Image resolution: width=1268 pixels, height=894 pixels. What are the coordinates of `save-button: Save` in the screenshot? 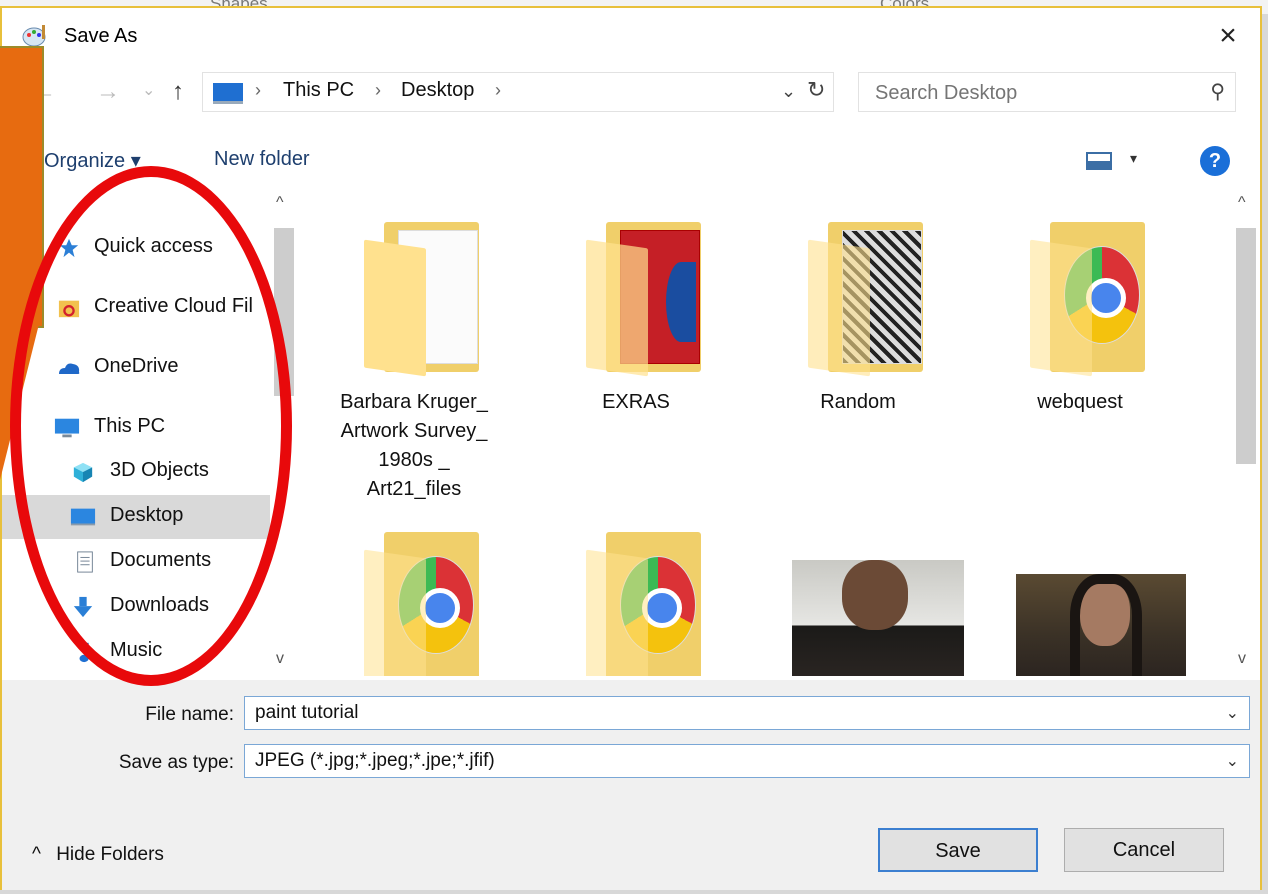 It's located at (958, 850).